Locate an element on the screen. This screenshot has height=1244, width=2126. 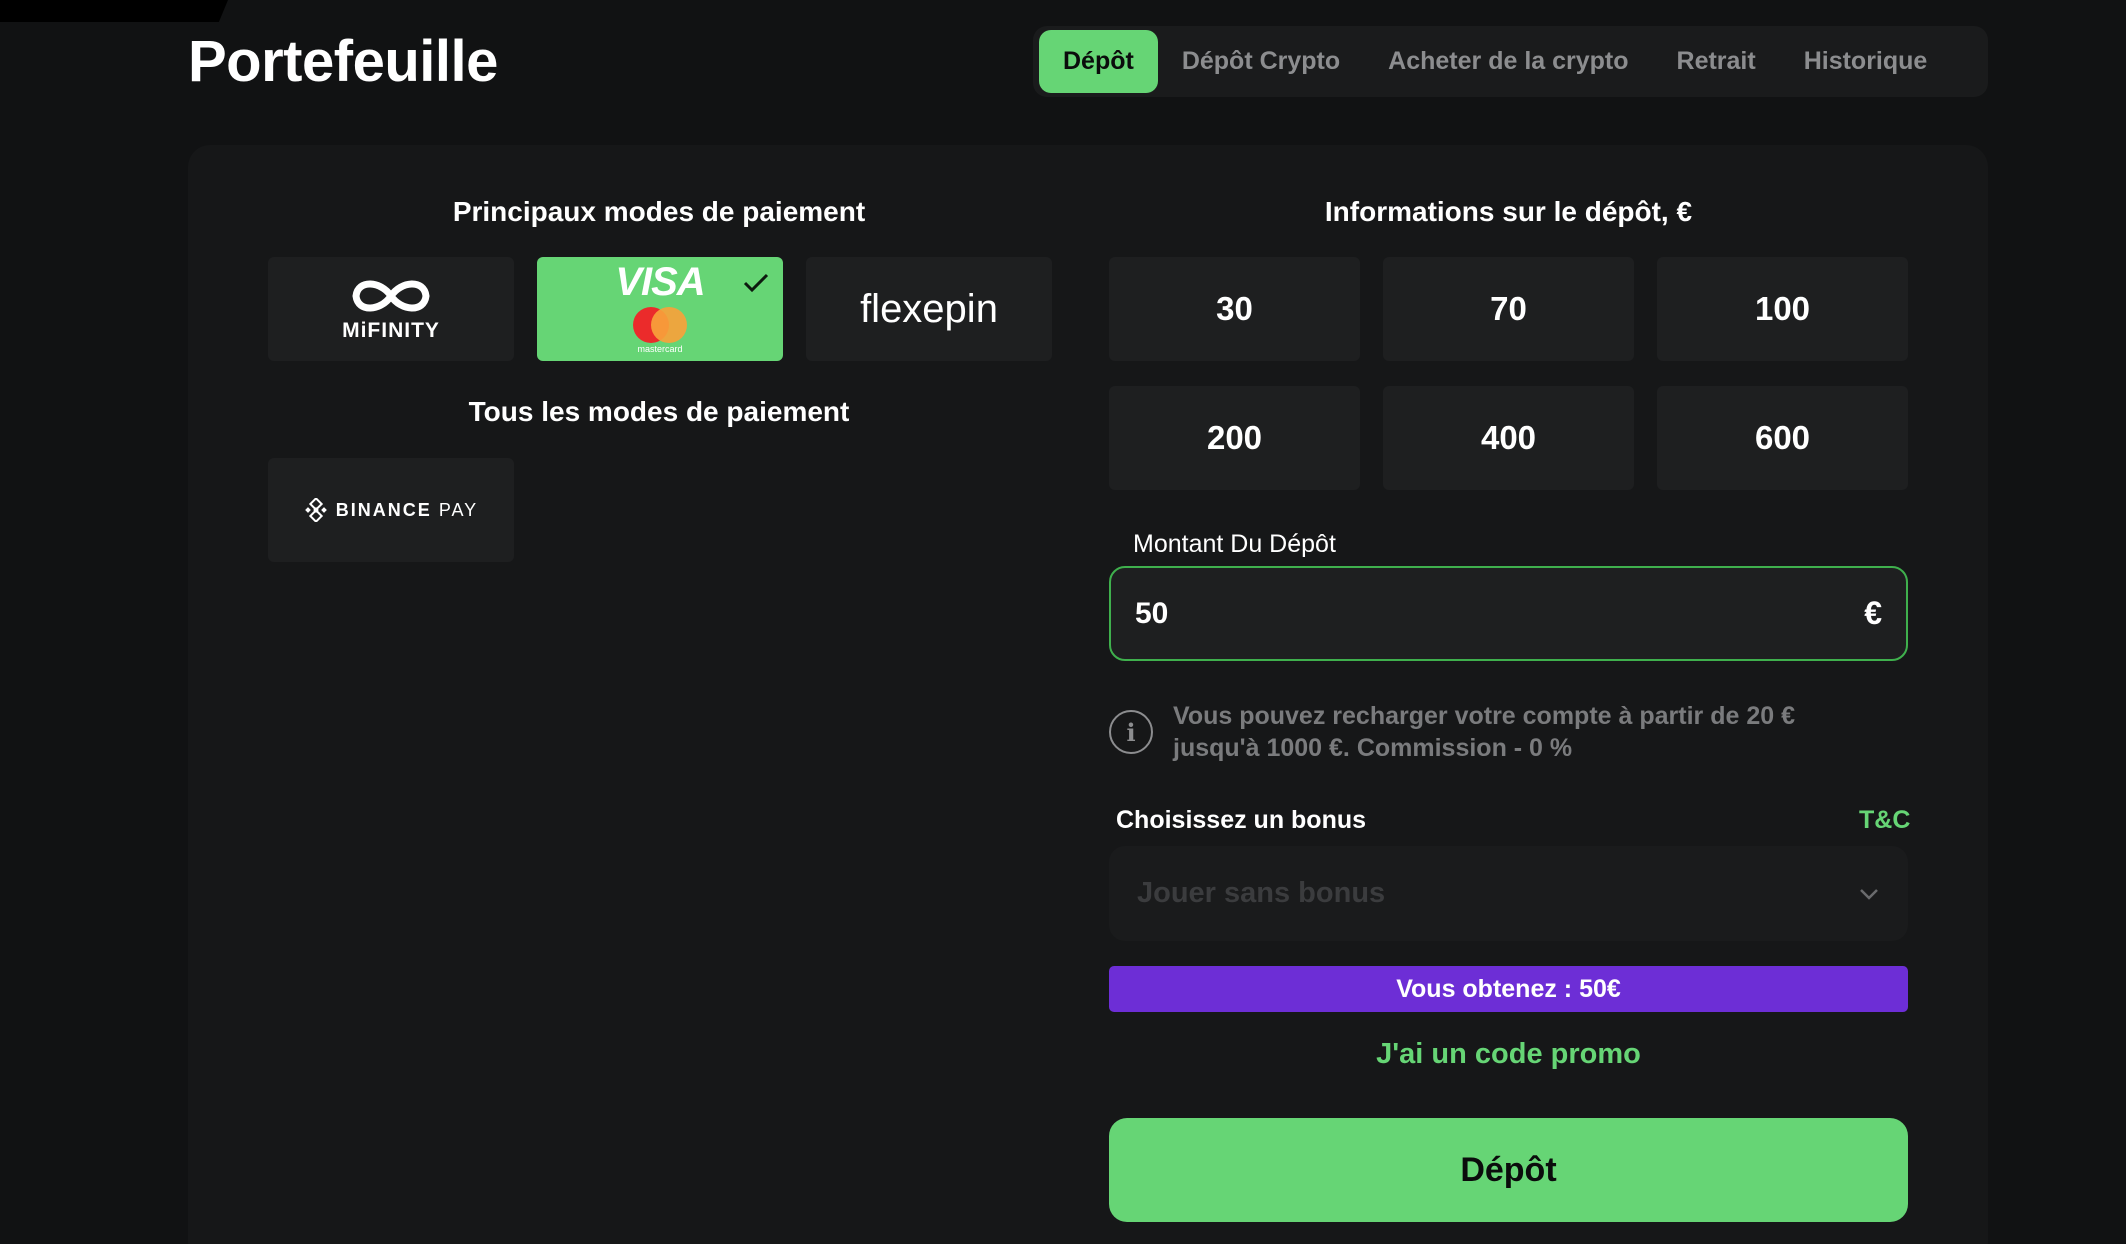
deposit-submit-button: Dépôt is located at coordinates (1508, 1170).